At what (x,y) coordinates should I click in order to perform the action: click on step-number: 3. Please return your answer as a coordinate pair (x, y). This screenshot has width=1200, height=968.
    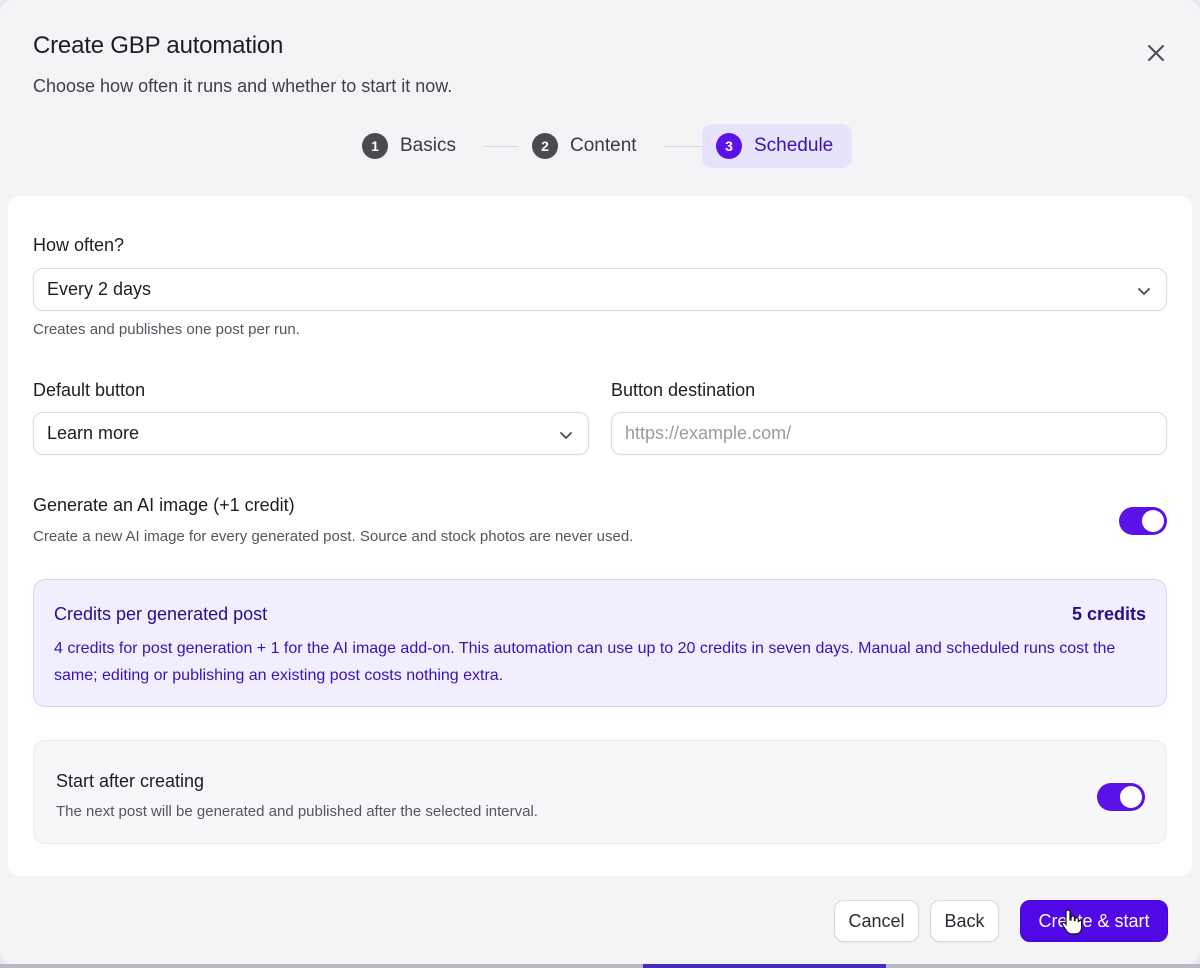
    Looking at the image, I should click on (729, 146).